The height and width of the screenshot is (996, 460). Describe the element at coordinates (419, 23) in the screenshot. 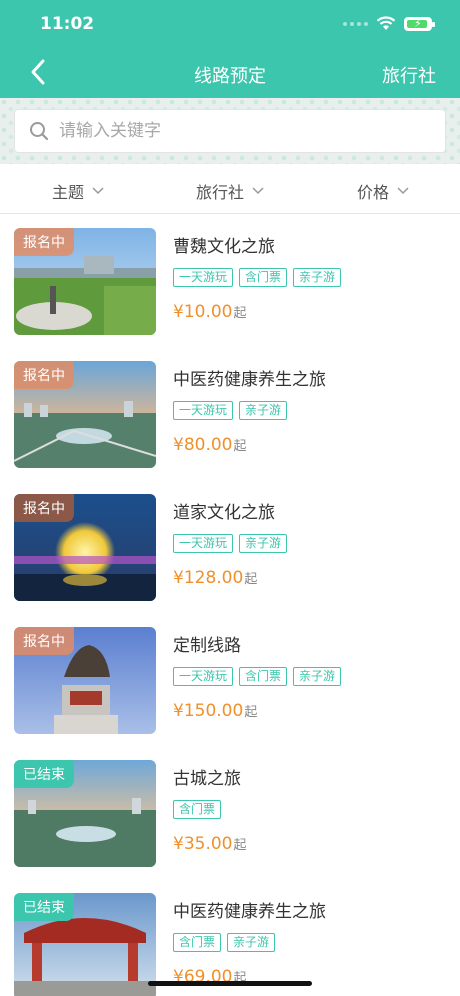

I see `battery-icon: ⚡` at that location.